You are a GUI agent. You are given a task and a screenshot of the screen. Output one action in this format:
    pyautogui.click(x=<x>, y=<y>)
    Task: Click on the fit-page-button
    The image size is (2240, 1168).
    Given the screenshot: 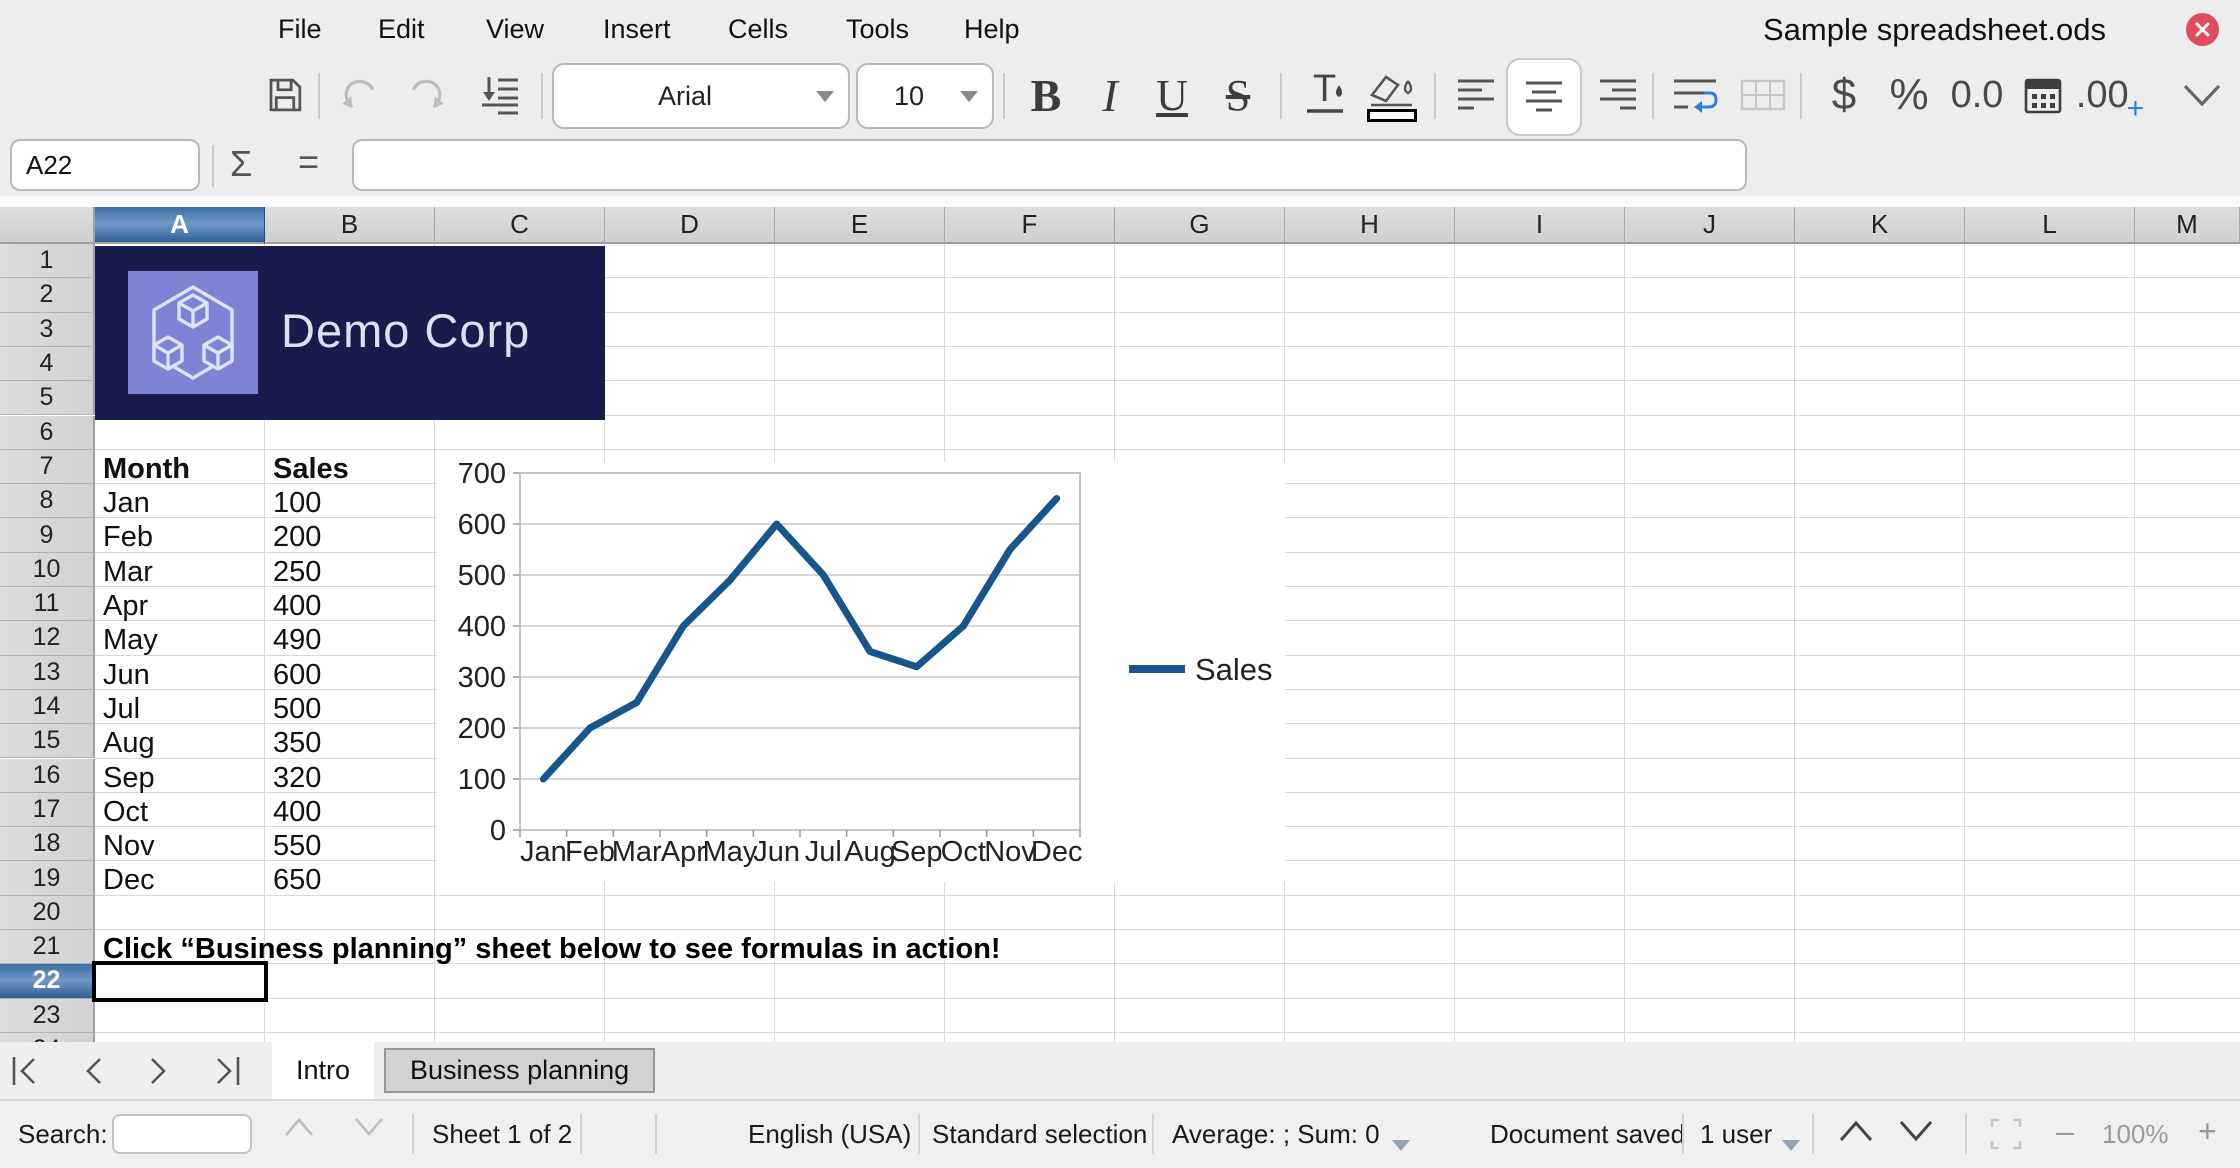 What is the action you would take?
    pyautogui.click(x=2006, y=1137)
    